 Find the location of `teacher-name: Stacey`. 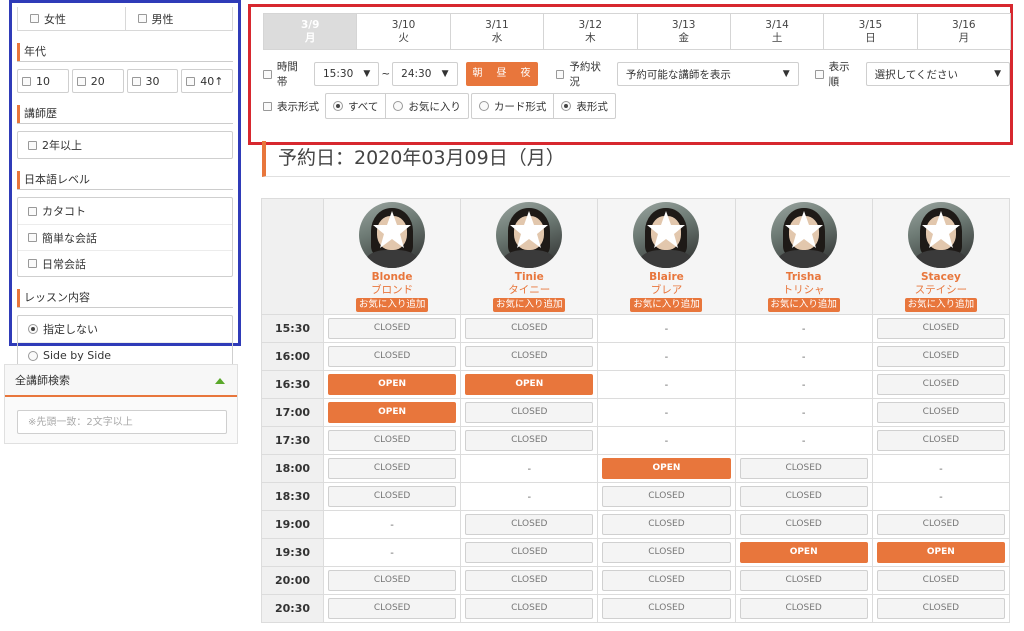

teacher-name: Stacey is located at coordinates (941, 277).